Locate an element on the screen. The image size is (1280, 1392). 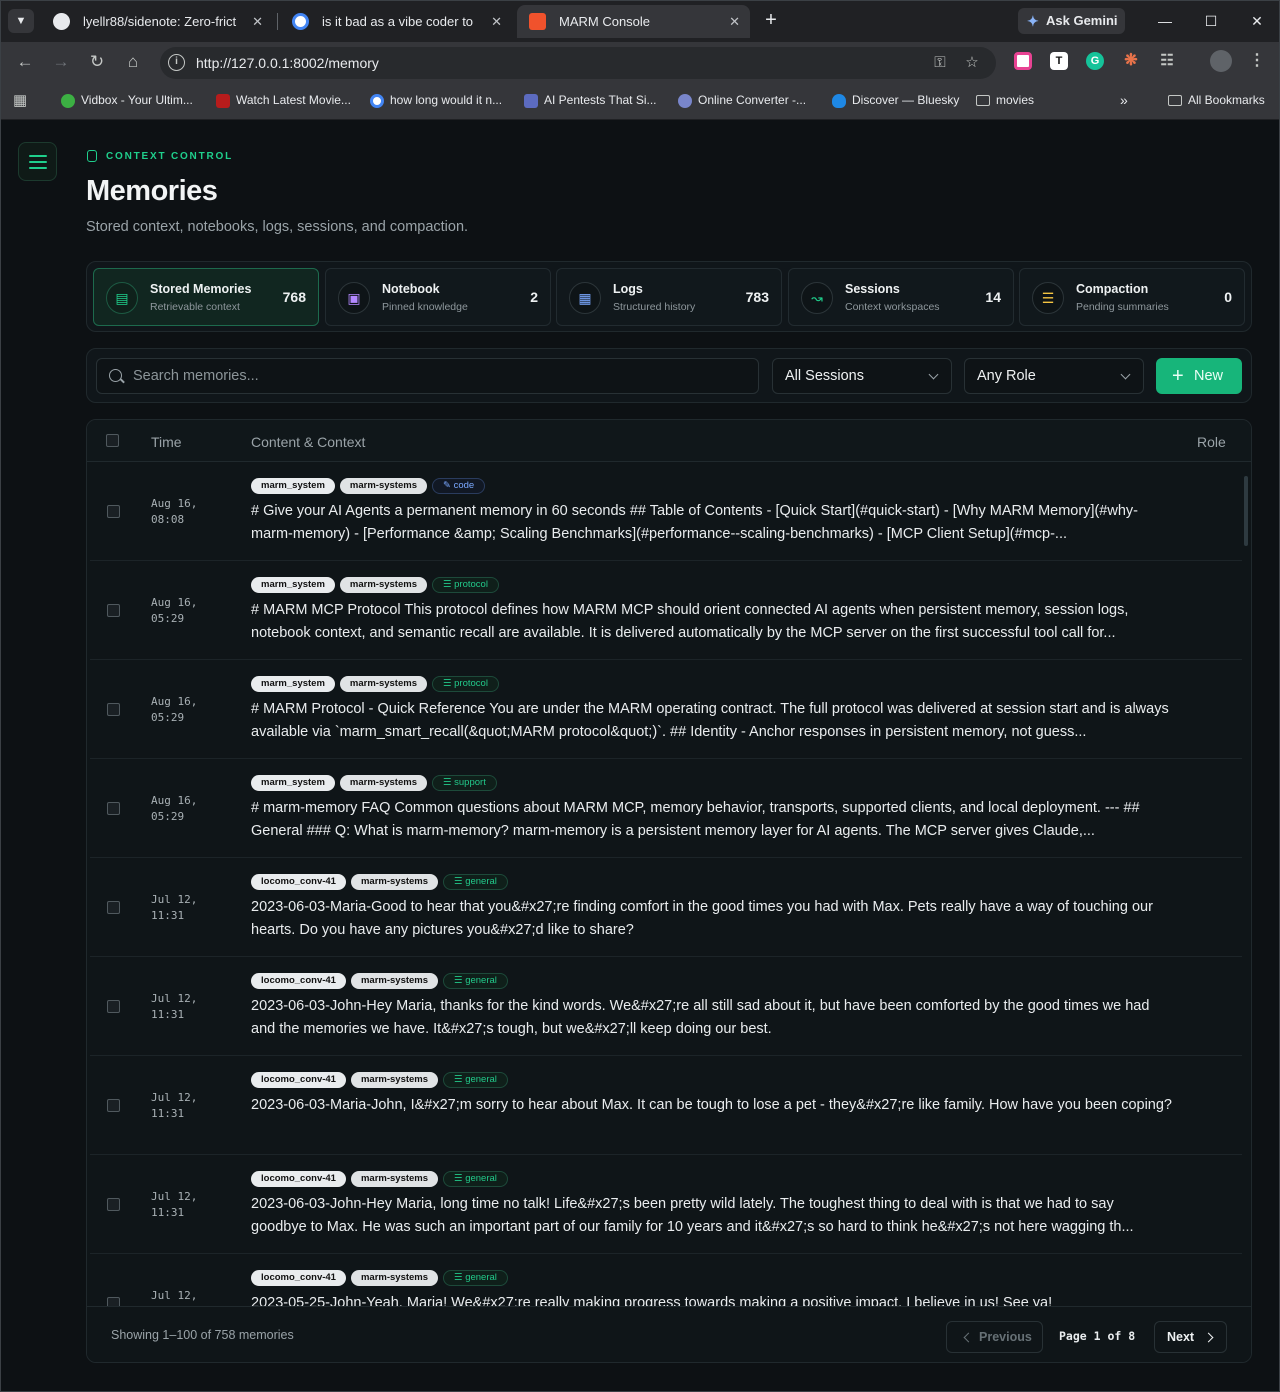
role-select: Any Role is located at coordinates (1054, 376).